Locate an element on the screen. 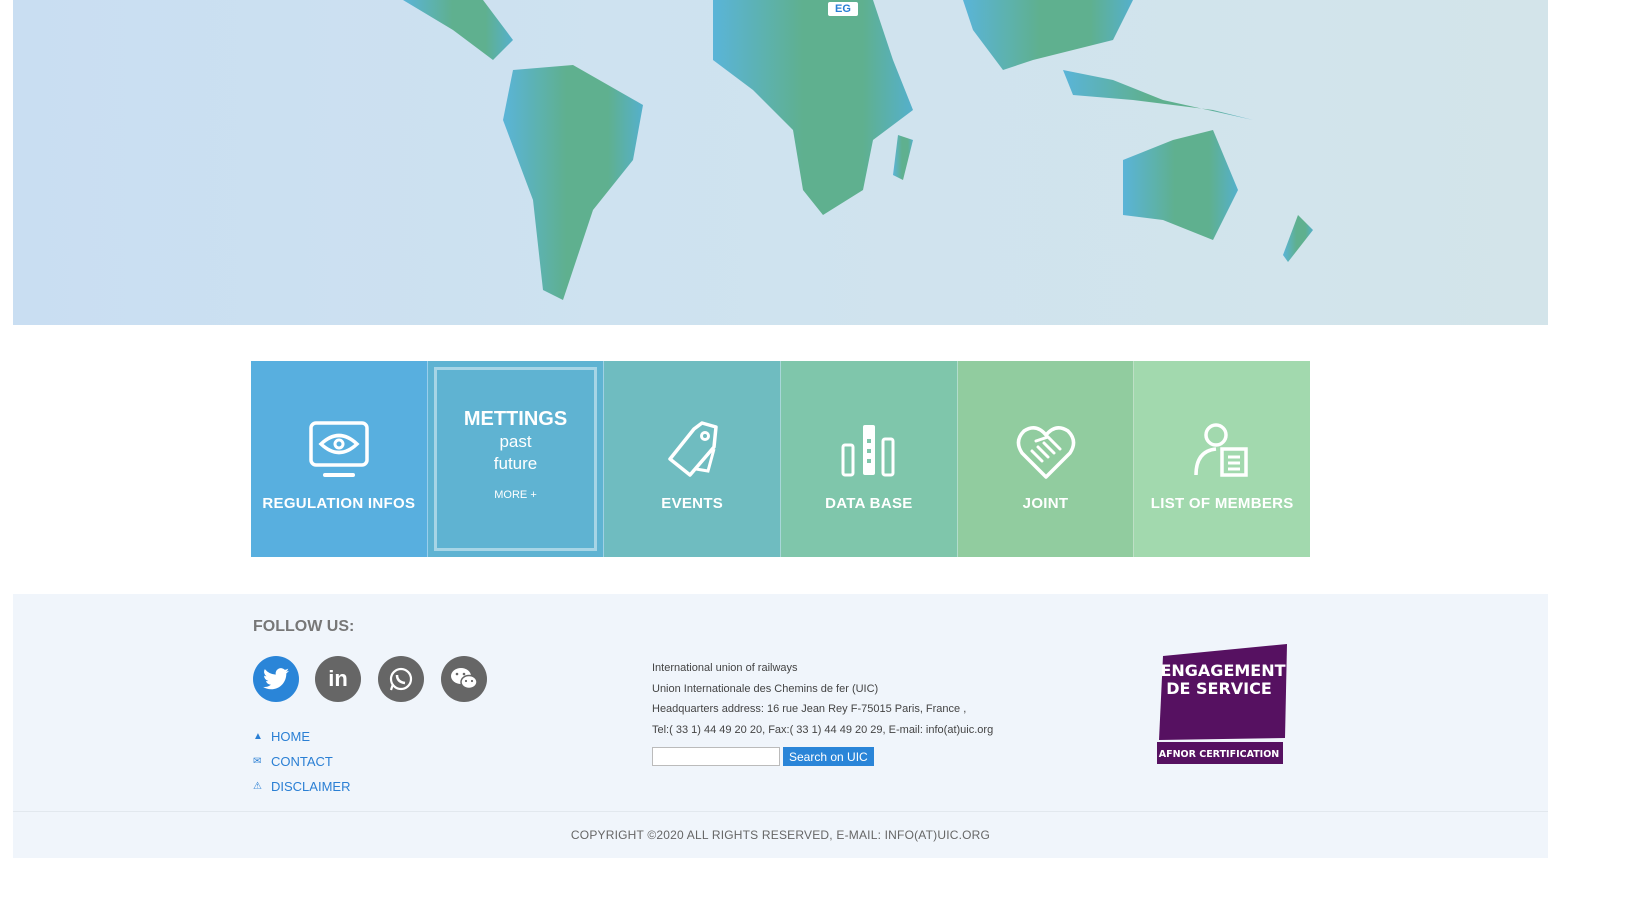  meetings-title: METTINGS is located at coordinates (515, 418).